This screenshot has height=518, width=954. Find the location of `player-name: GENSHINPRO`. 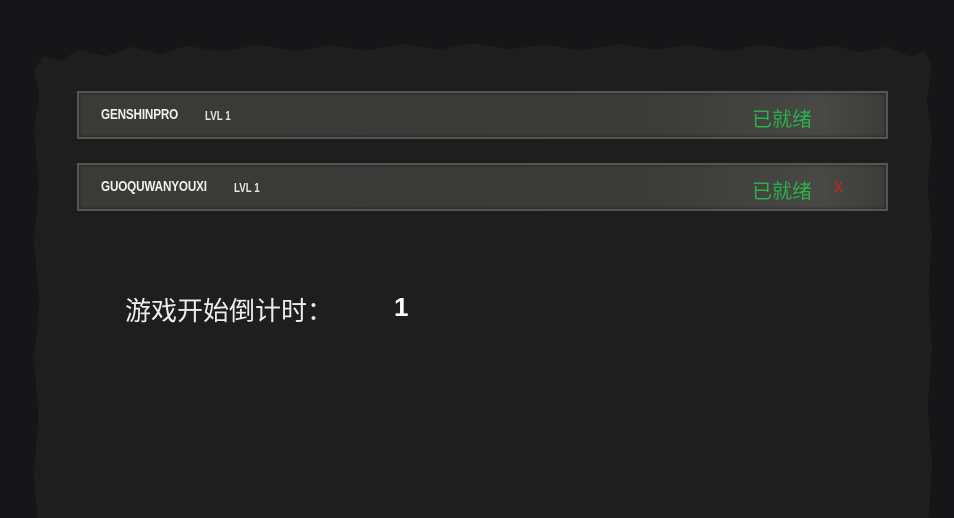

player-name: GENSHINPRO is located at coordinates (140, 114).